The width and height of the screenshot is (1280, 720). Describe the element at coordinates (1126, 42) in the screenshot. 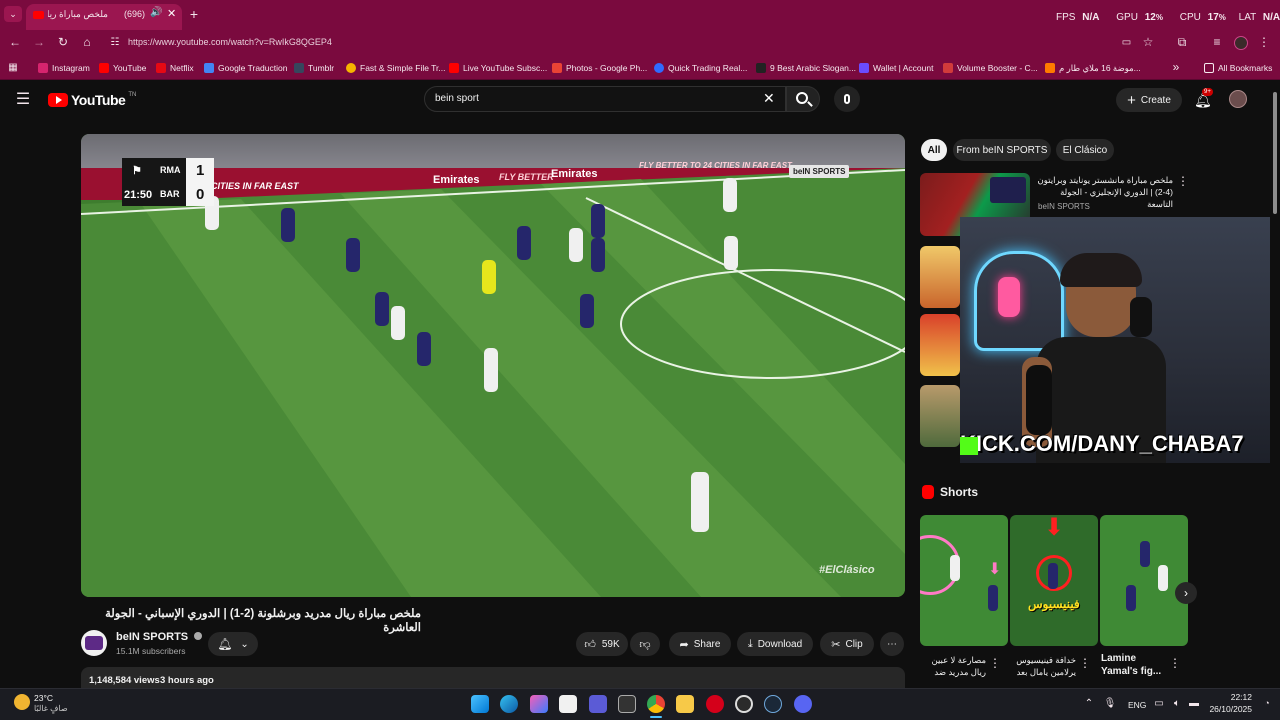

I see `cast-icon: ▭` at that location.